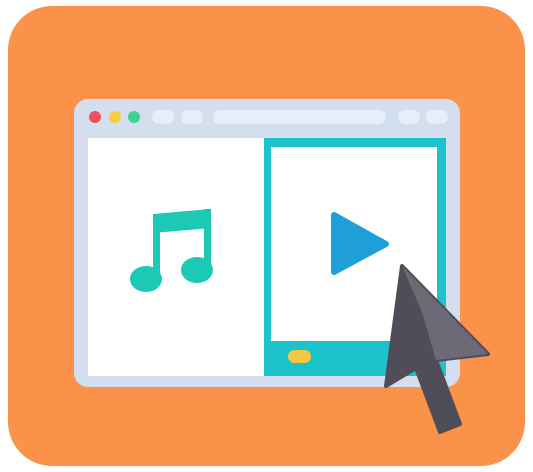  I want to click on home-button, so click(299, 356).